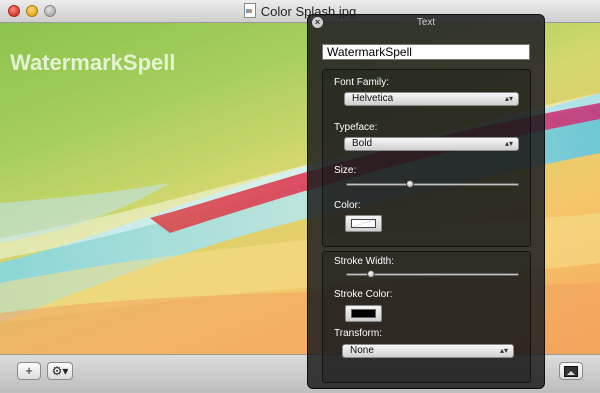 The height and width of the screenshot is (393, 600). I want to click on hud-title: Text, so click(426, 22).